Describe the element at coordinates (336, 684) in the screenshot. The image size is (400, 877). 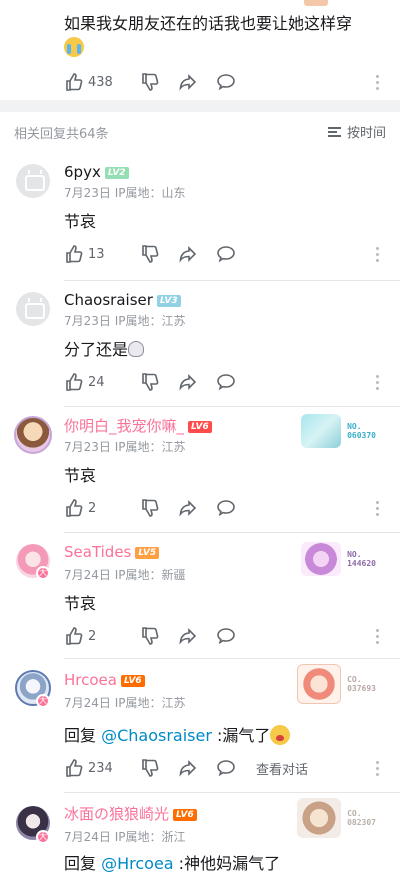
I see `fan-decoration: CO. 037693` at that location.